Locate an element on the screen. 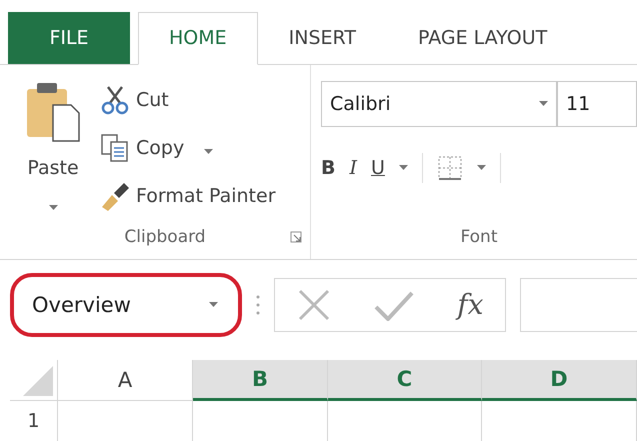 This screenshot has height=441, width=637. font-name-field: Calibri is located at coordinates (439, 103).